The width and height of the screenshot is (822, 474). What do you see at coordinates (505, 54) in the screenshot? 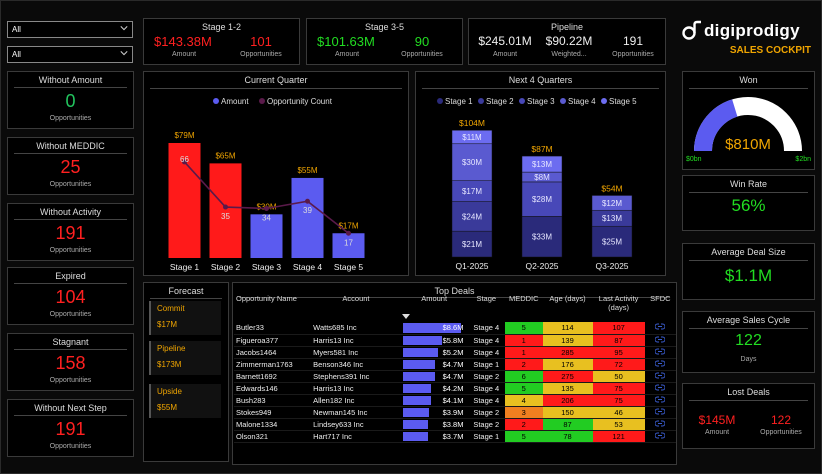
I see `pipeline-amount-label: Amount` at bounding box center [505, 54].